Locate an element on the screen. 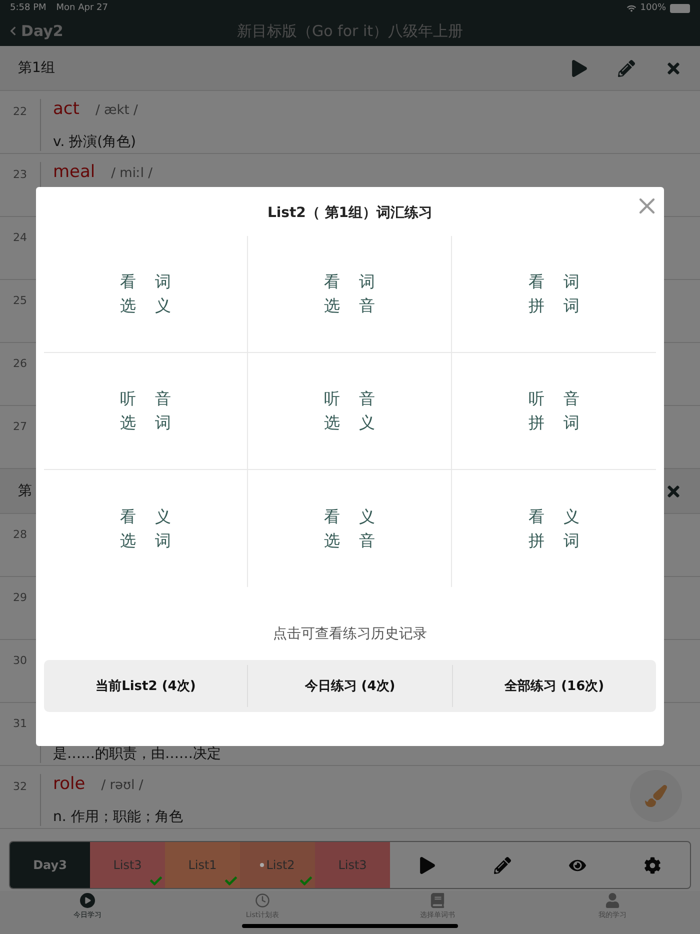 Image resolution: width=700 pixels, height=934 pixels. word-meaning: 是……的职责，由……决定 is located at coordinates (137, 754).